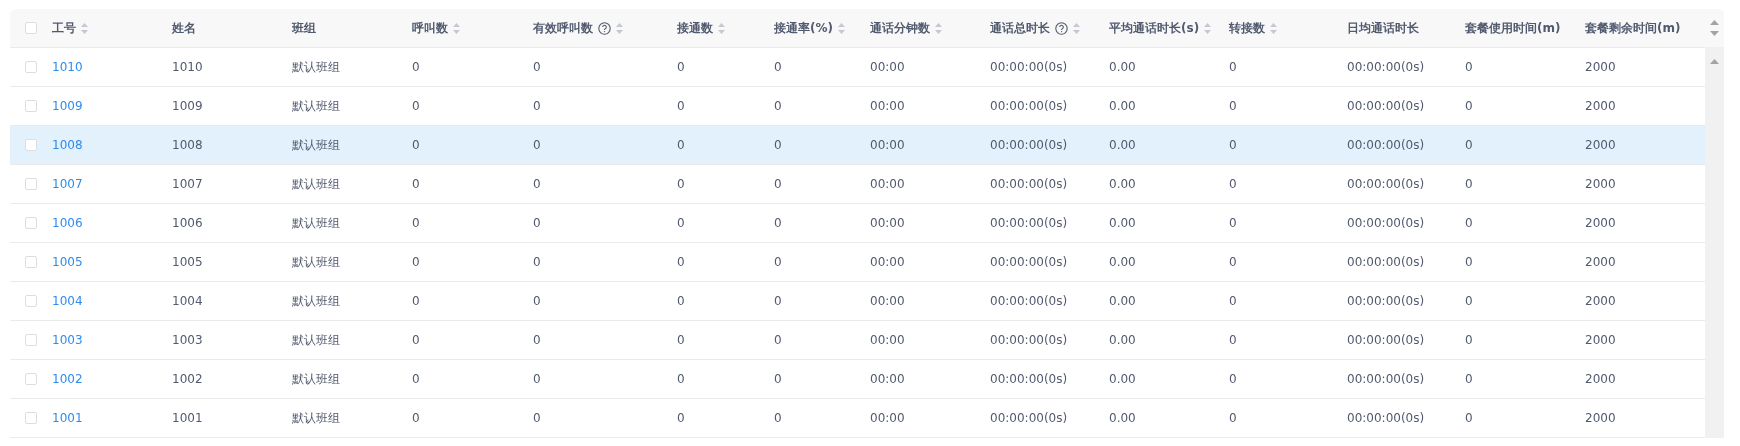  Describe the element at coordinates (70, 28) in the screenshot. I see `column-header: 工号` at that location.